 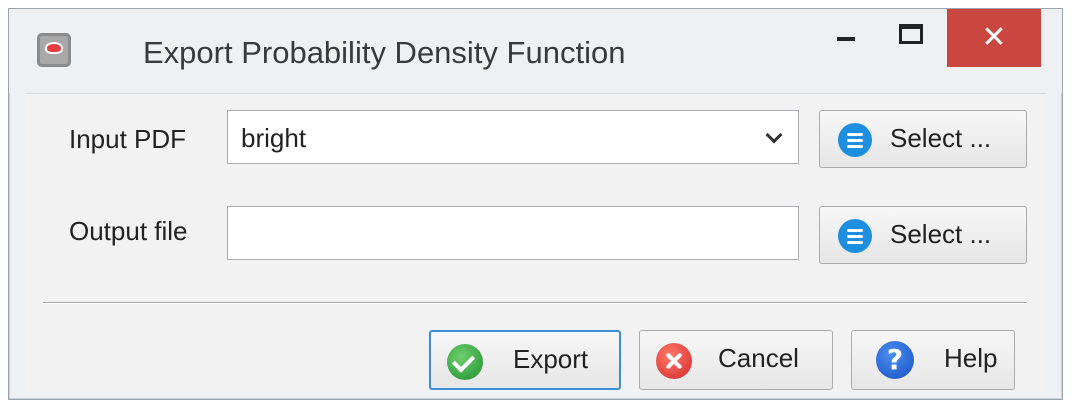 I want to click on help-glyph: ?, so click(x=895, y=359).